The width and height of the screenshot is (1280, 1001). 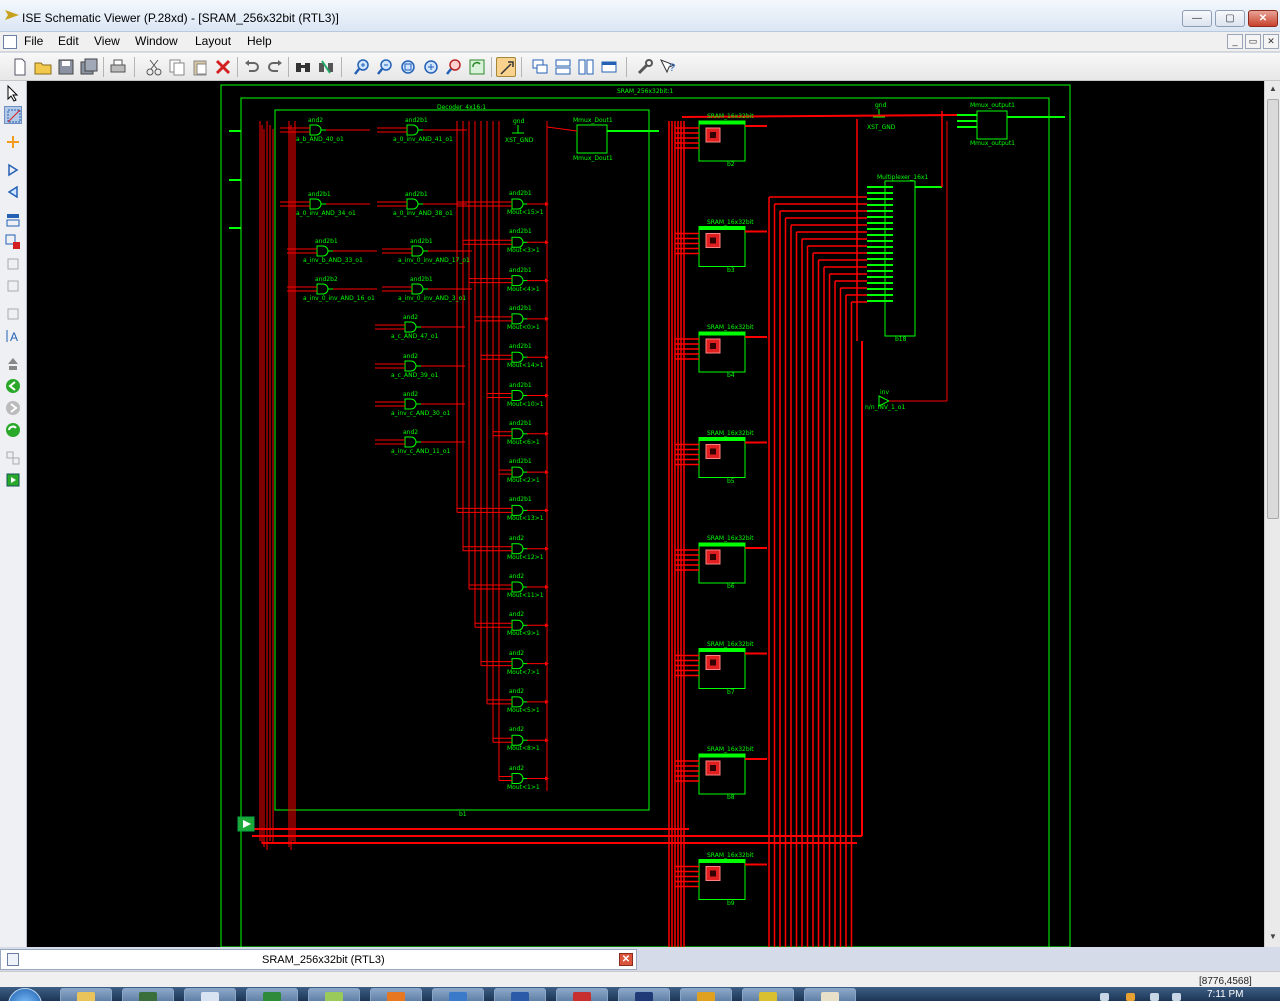 What do you see at coordinates (1263, 18) in the screenshot?
I see `close-button: ✕` at bounding box center [1263, 18].